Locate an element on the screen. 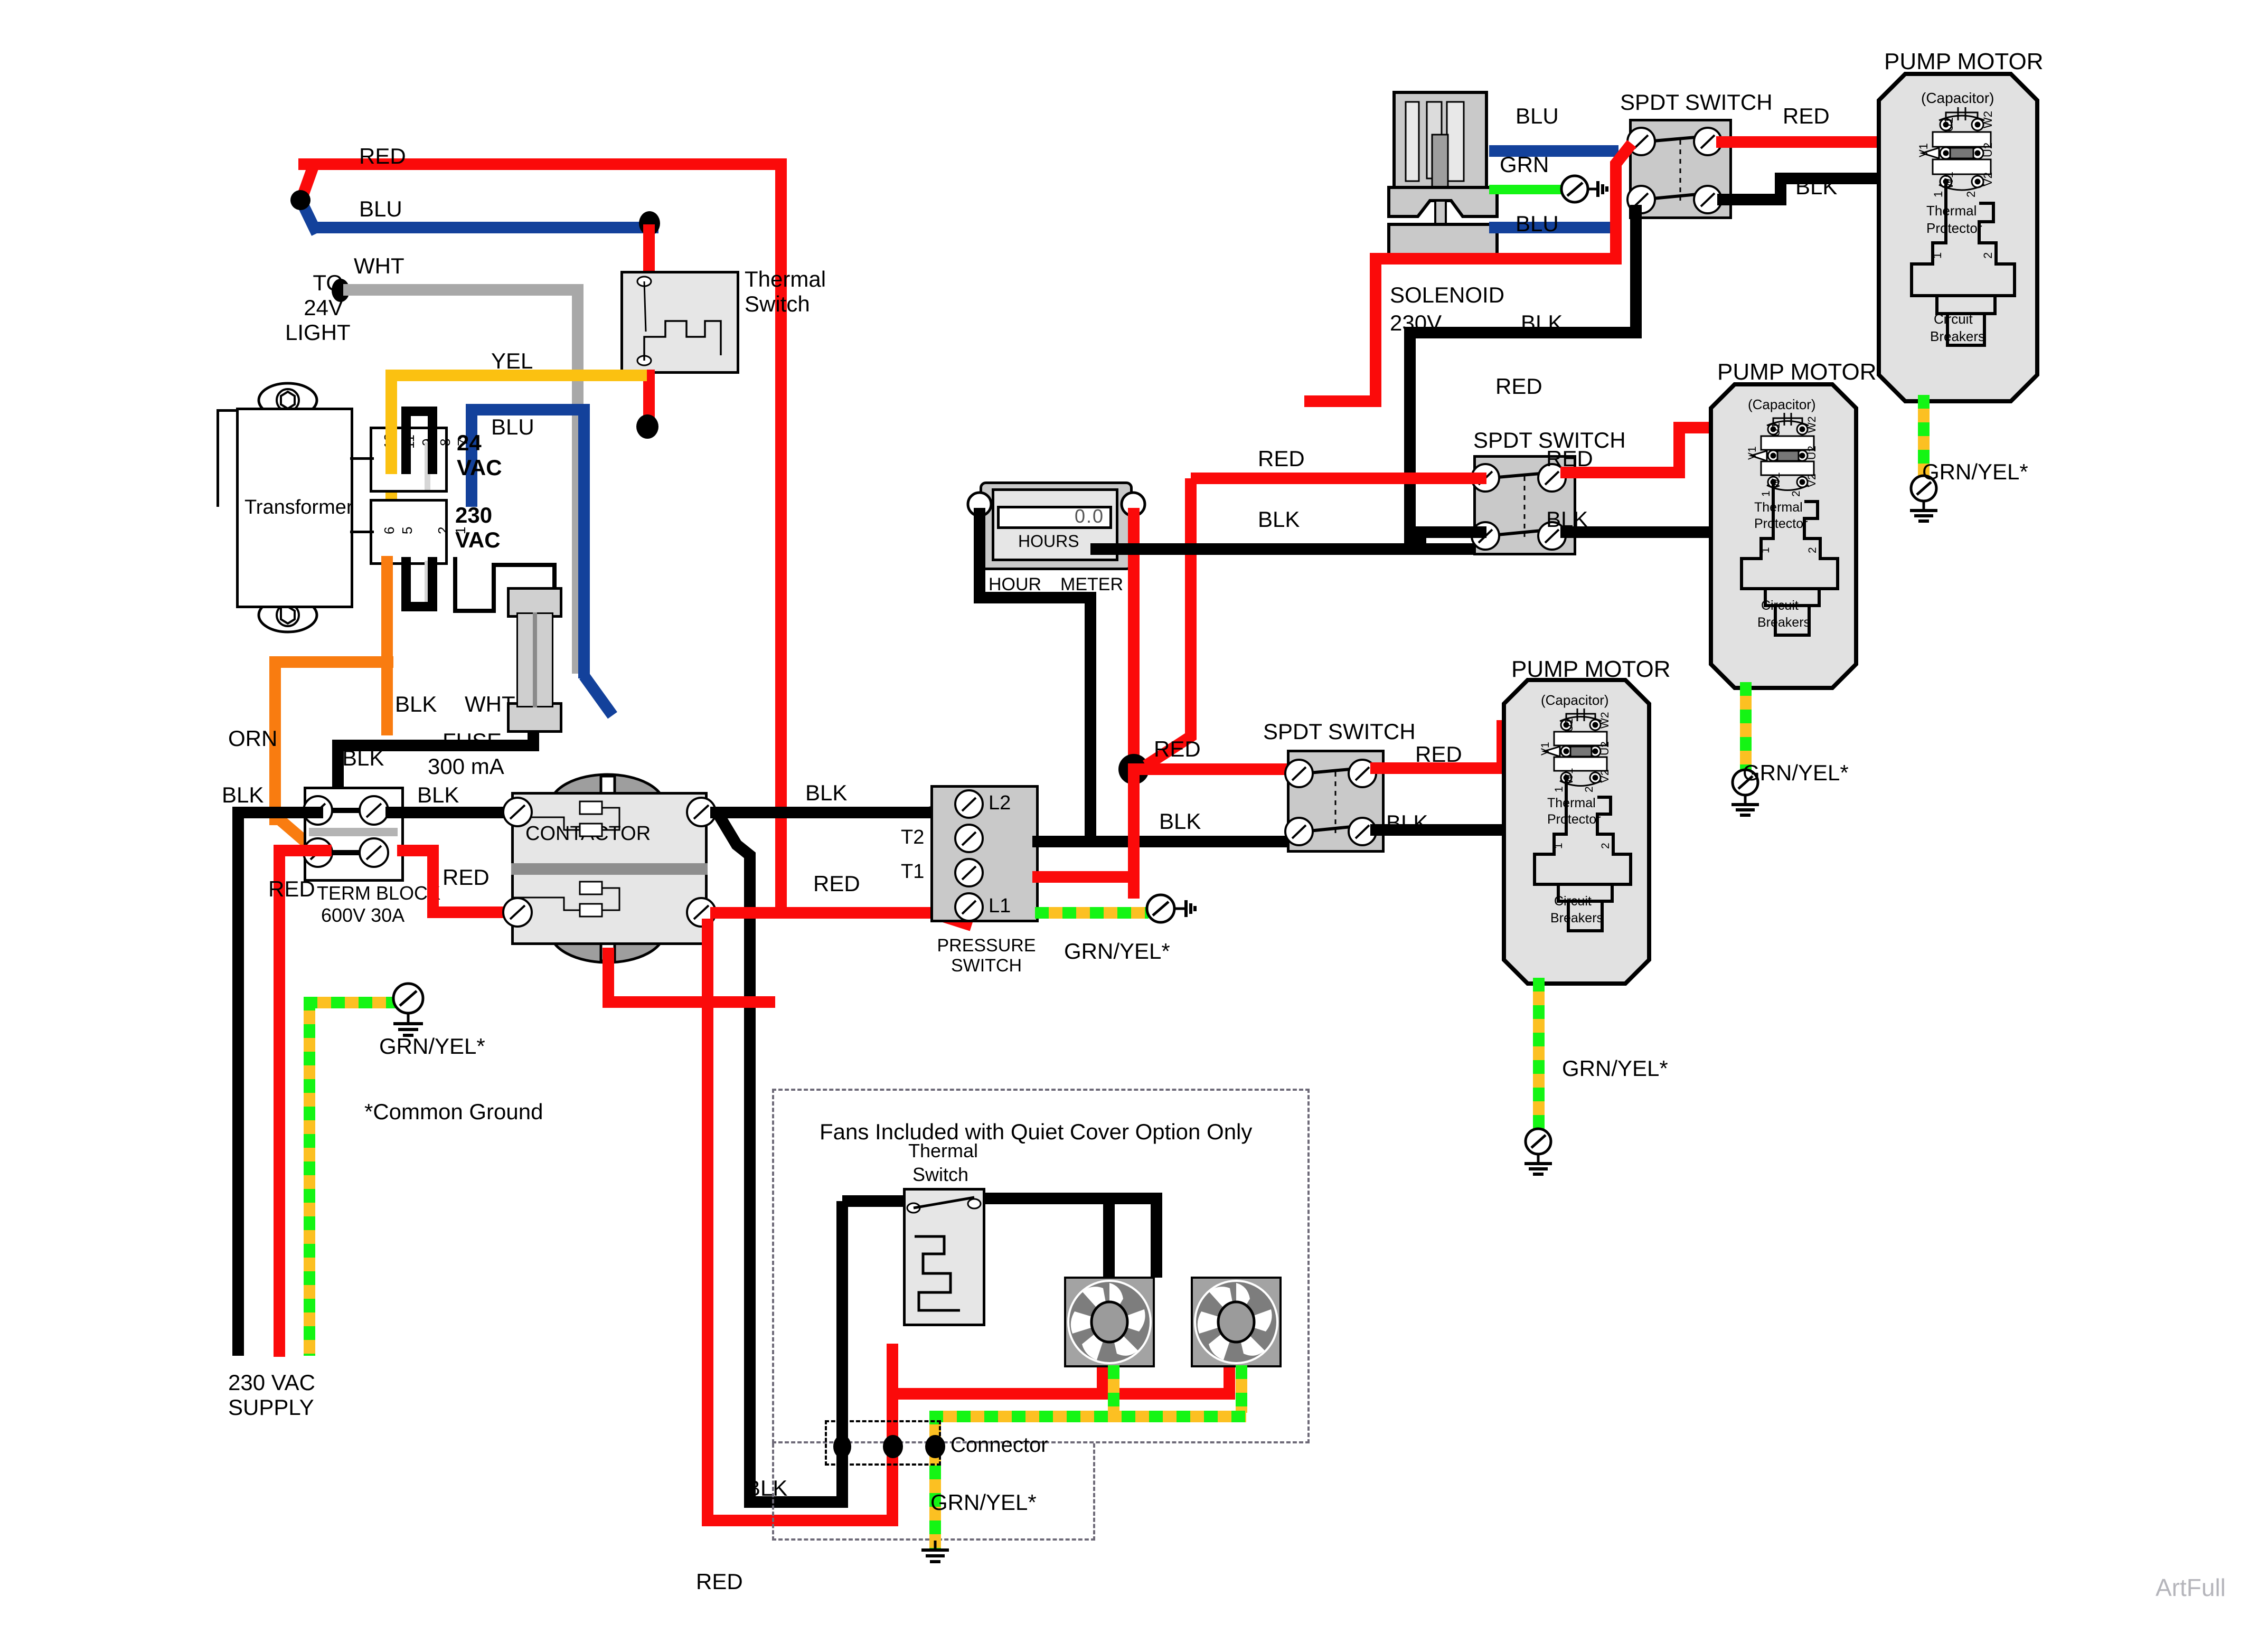  ground-label-fans: GRN/YEL* is located at coordinates (983, 1503).